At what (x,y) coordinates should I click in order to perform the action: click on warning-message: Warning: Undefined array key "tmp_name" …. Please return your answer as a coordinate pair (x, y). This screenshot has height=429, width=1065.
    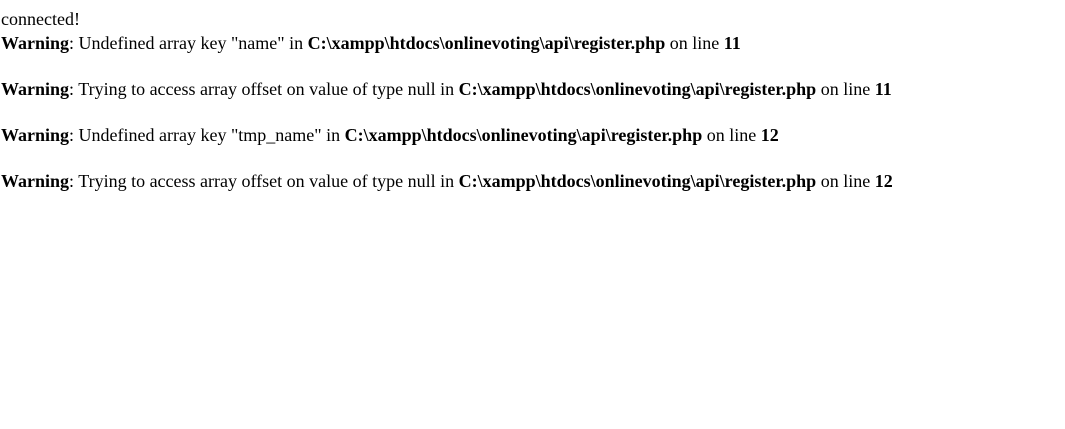
    Looking at the image, I should click on (533, 135).